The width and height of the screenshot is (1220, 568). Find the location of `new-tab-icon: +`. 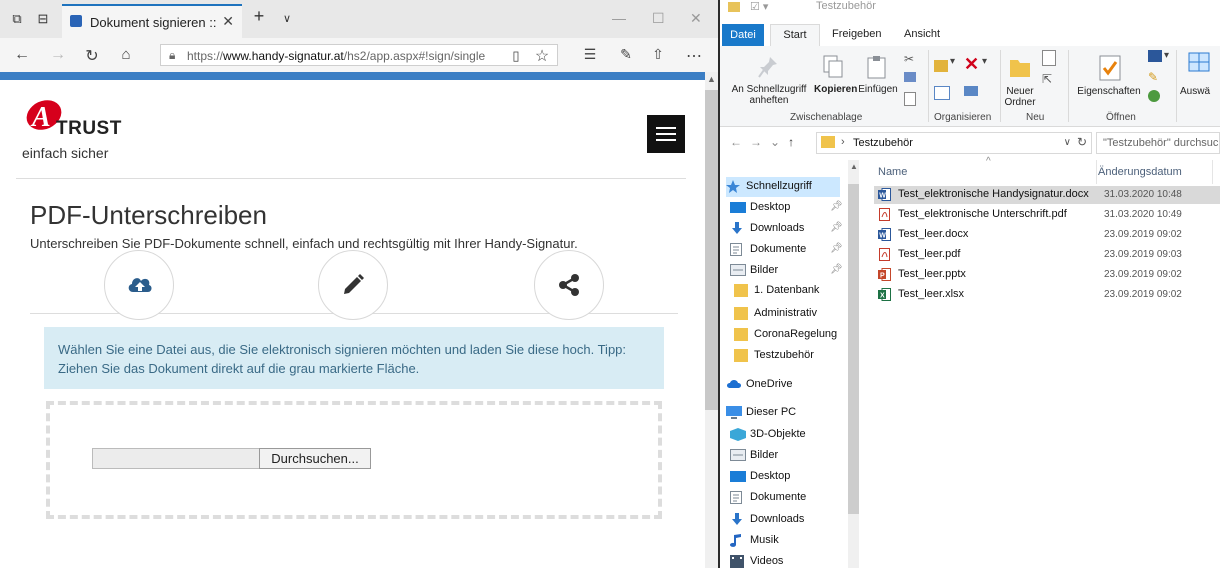

new-tab-icon: + is located at coordinates (259, 16).